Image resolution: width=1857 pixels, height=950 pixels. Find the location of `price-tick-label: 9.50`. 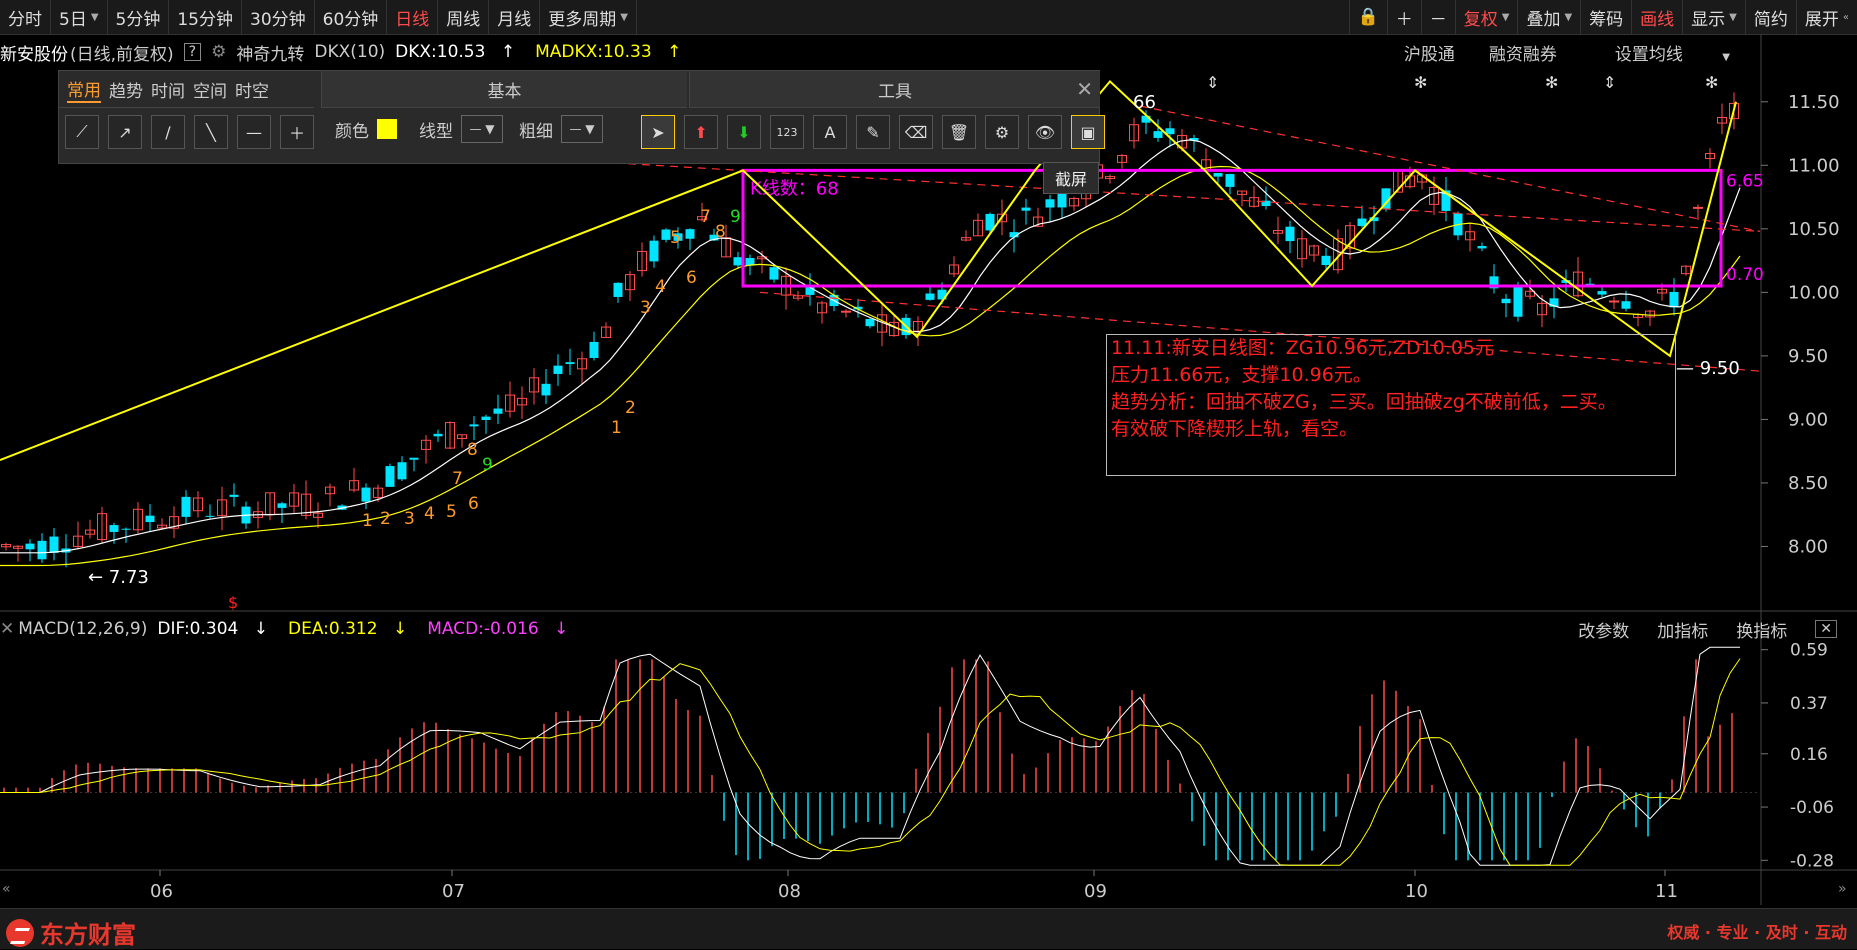

price-tick-label: 9.50 is located at coordinates (1808, 356).